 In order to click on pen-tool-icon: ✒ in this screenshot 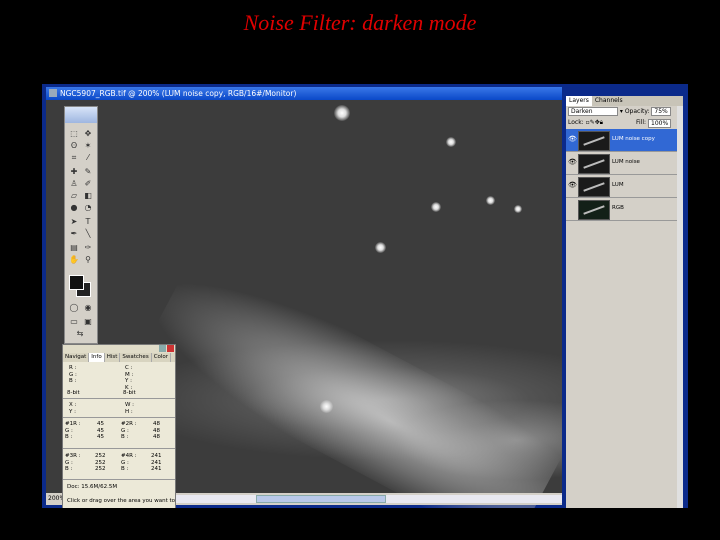, I will do `click(74, 234)`.